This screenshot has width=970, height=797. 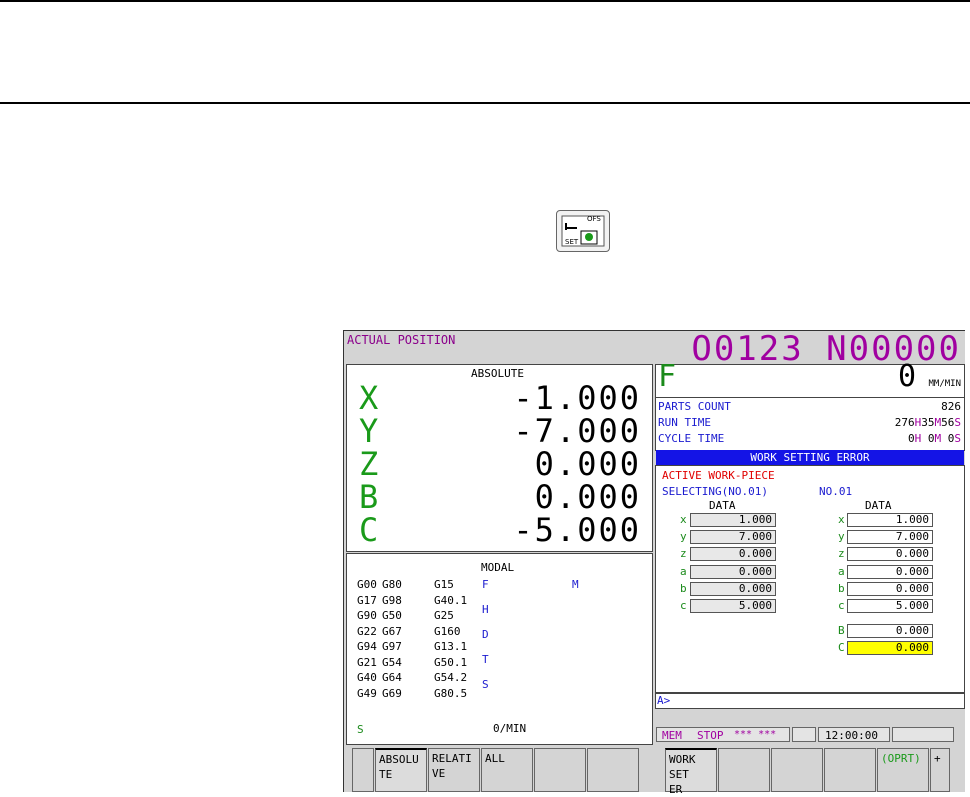 I want to click on modal-g-code: G25, so click(x=444, y=615).